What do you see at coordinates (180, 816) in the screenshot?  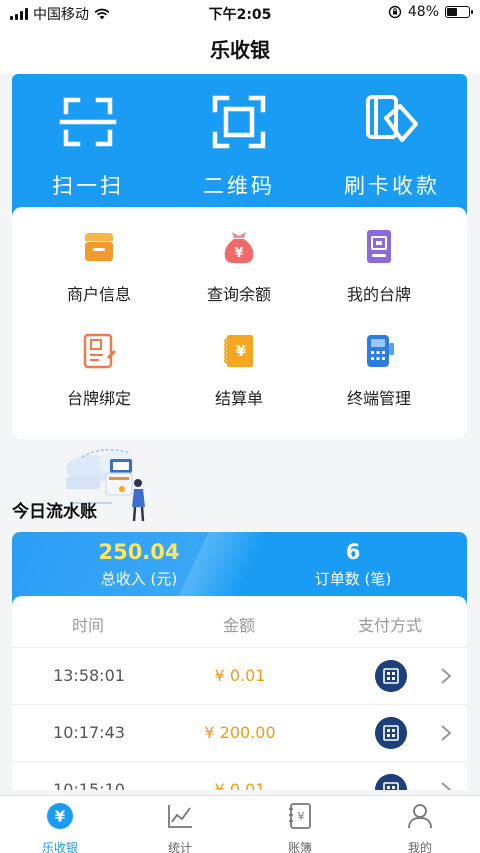 I see `chart-icon` at bounding box center [180, 816].